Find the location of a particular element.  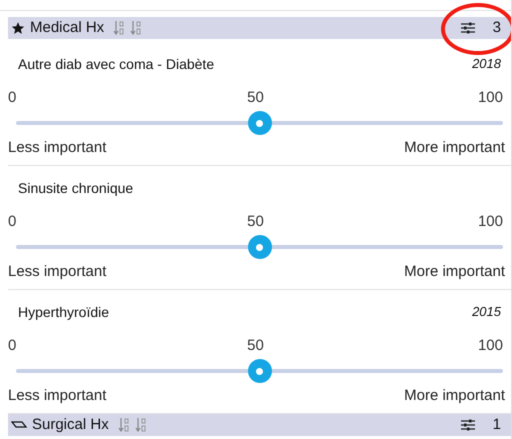

section-title: Surgical Hx is located at coordinates (70, 424).